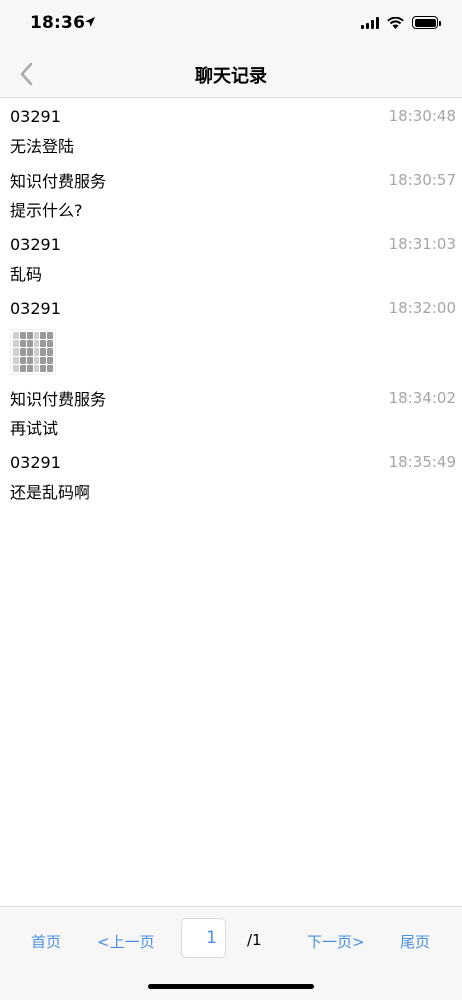 The image size is (462, 1000). What do you see at coordinates (370, 22) in the screenshot?
I see `cellular-signal-icon` at bounding box center [370, 22].